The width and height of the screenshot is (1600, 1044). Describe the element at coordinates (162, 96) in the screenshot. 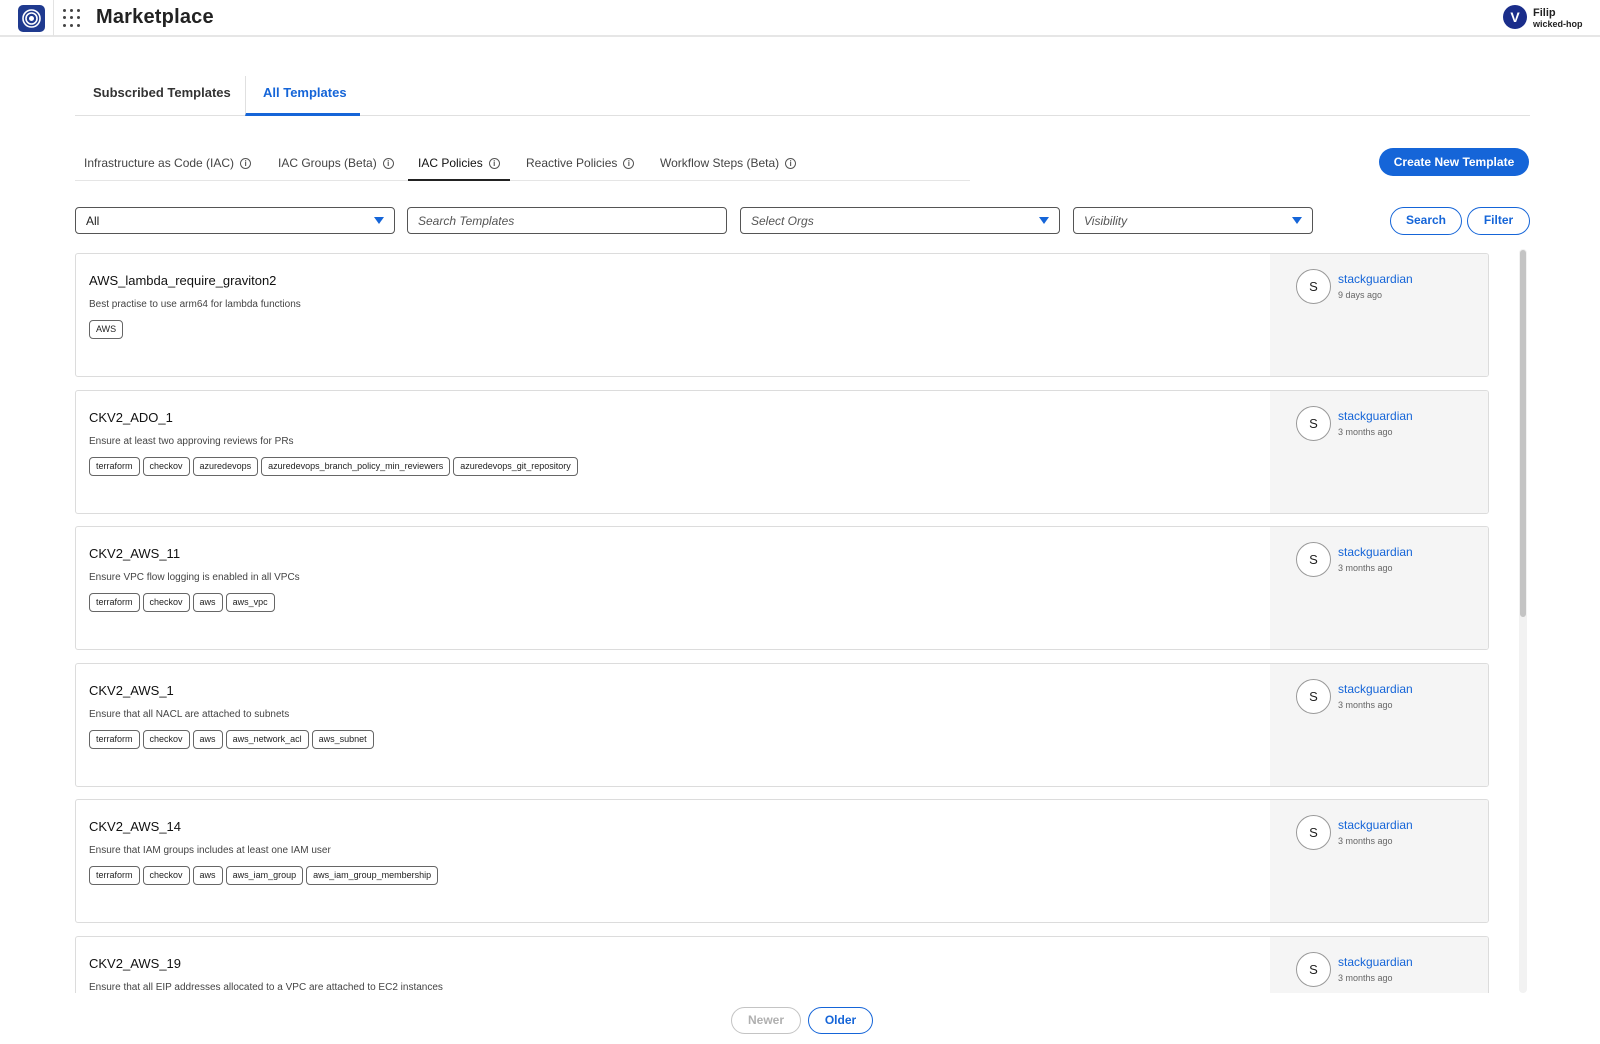

I see `tab-subscribed-templates: Subscribed Templates` at that location.